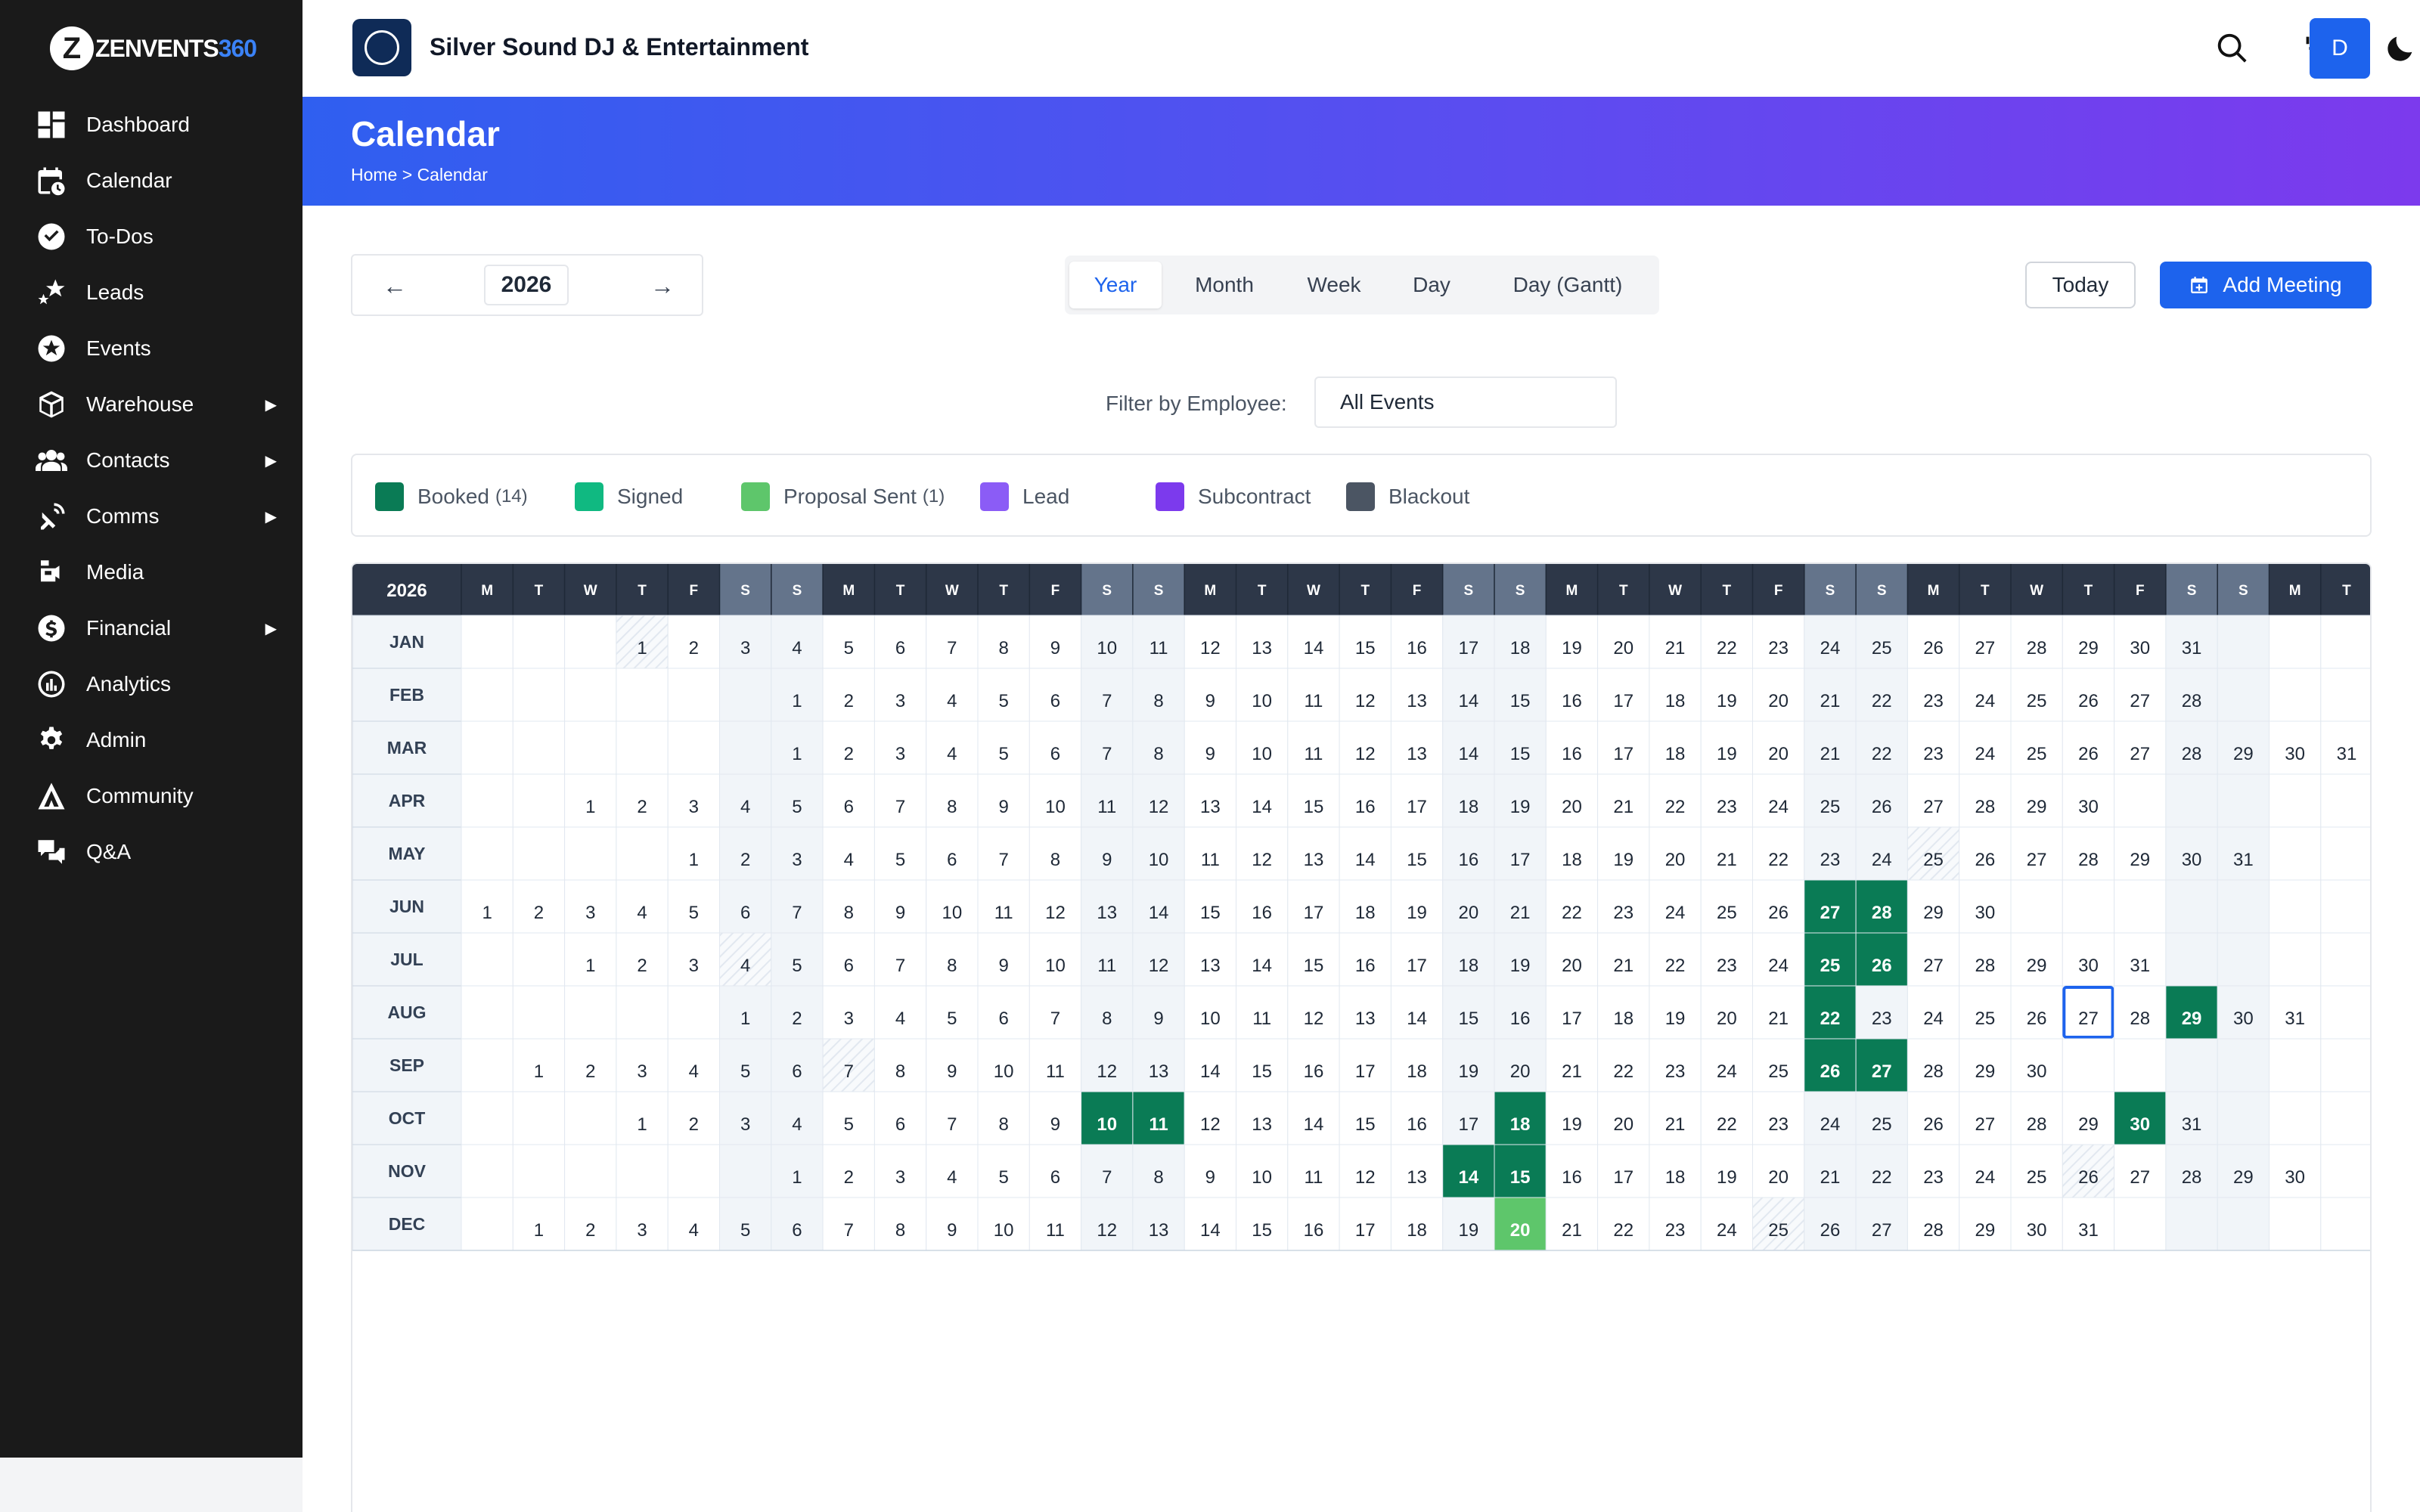 The height and width of the screenshot is (1512, 2420). Describe the element at coordinates (151, 460) in the screenshot. I see `sidebar-item-contacts: Contacts ▶` at that location.